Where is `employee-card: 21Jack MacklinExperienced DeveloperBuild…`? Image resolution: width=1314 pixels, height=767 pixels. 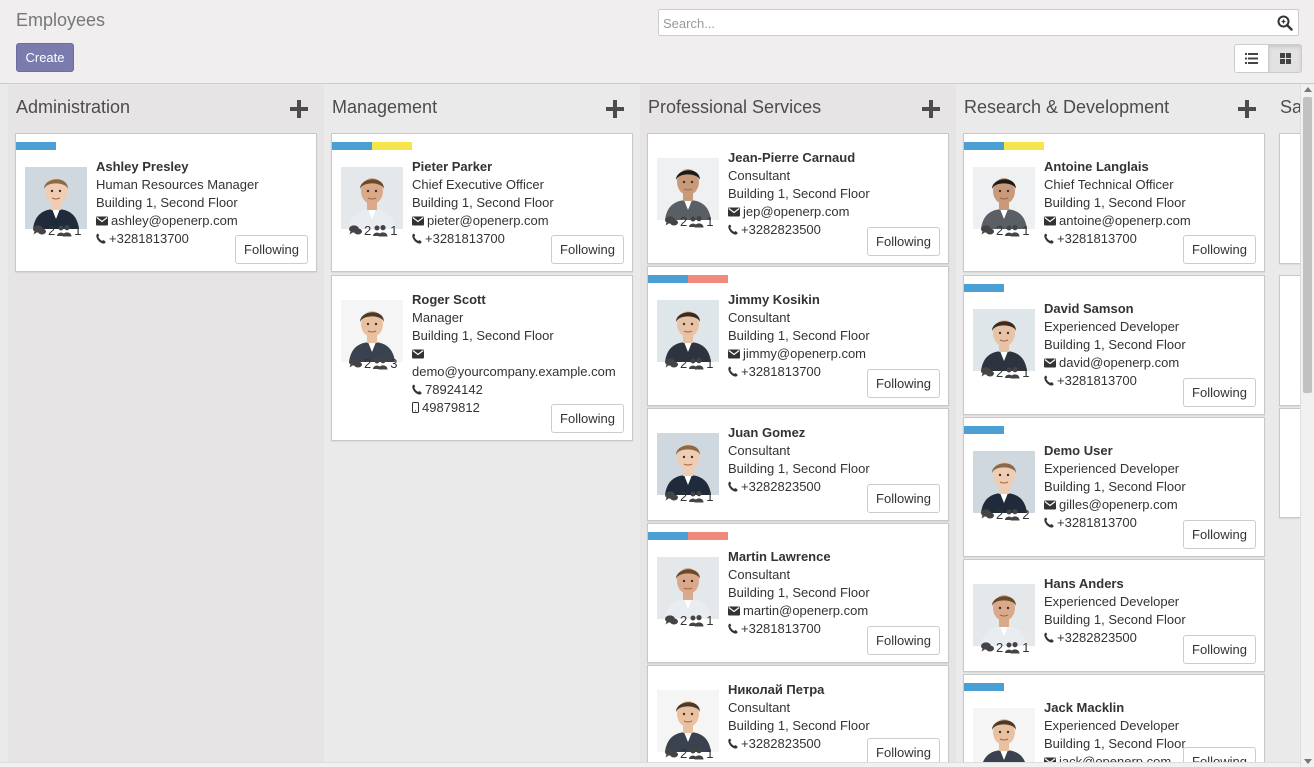
employee-card: 21Jack MacklinExperienced DeveloperBuild… is located at coordinates (1114, 720).